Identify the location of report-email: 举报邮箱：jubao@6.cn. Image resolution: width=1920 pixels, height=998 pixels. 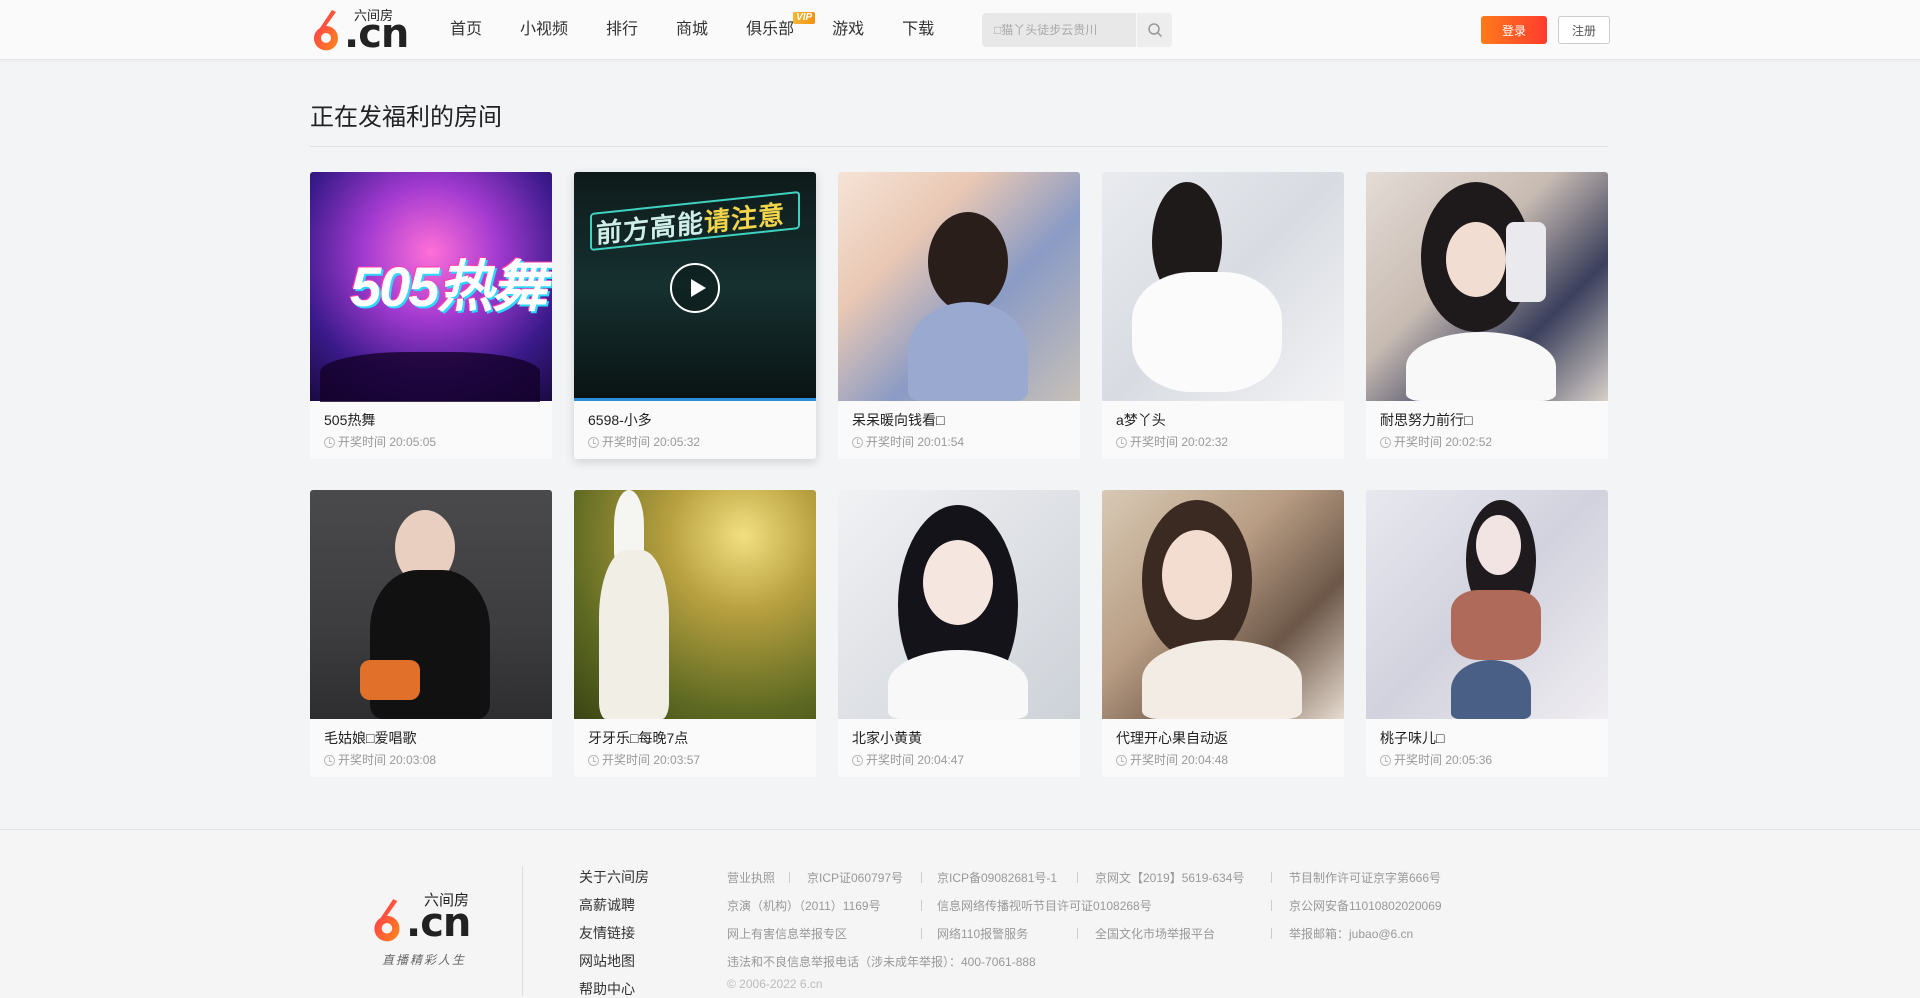
(1351, 934).